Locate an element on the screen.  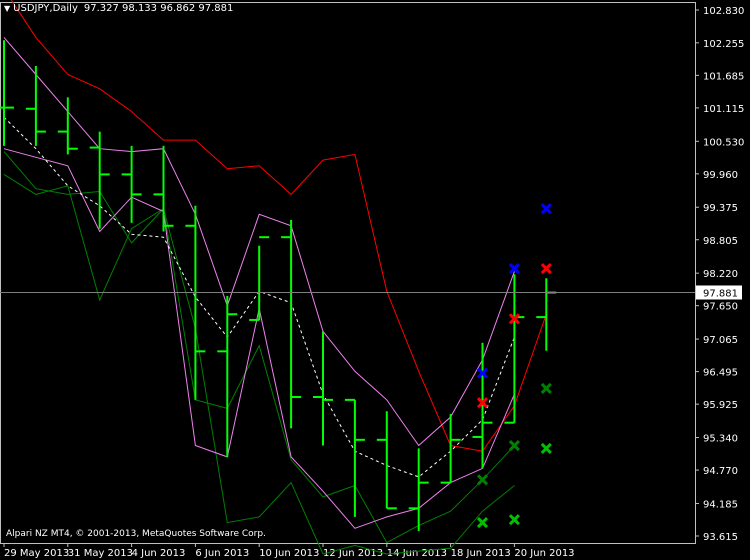
x-axis-tick-label: 12 Jun 2013 is located at coordinates (353, 553).